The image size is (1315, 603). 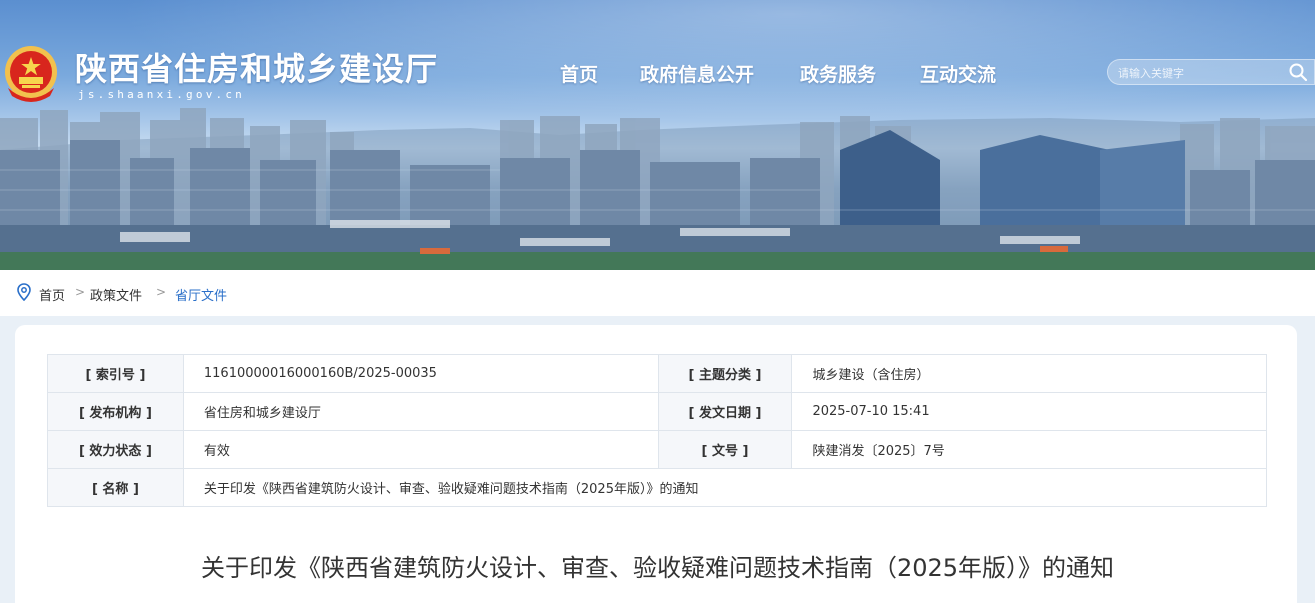 I want to click on meta-value-date: 2025-07-10 15:41, so click(x=1029, y=411).